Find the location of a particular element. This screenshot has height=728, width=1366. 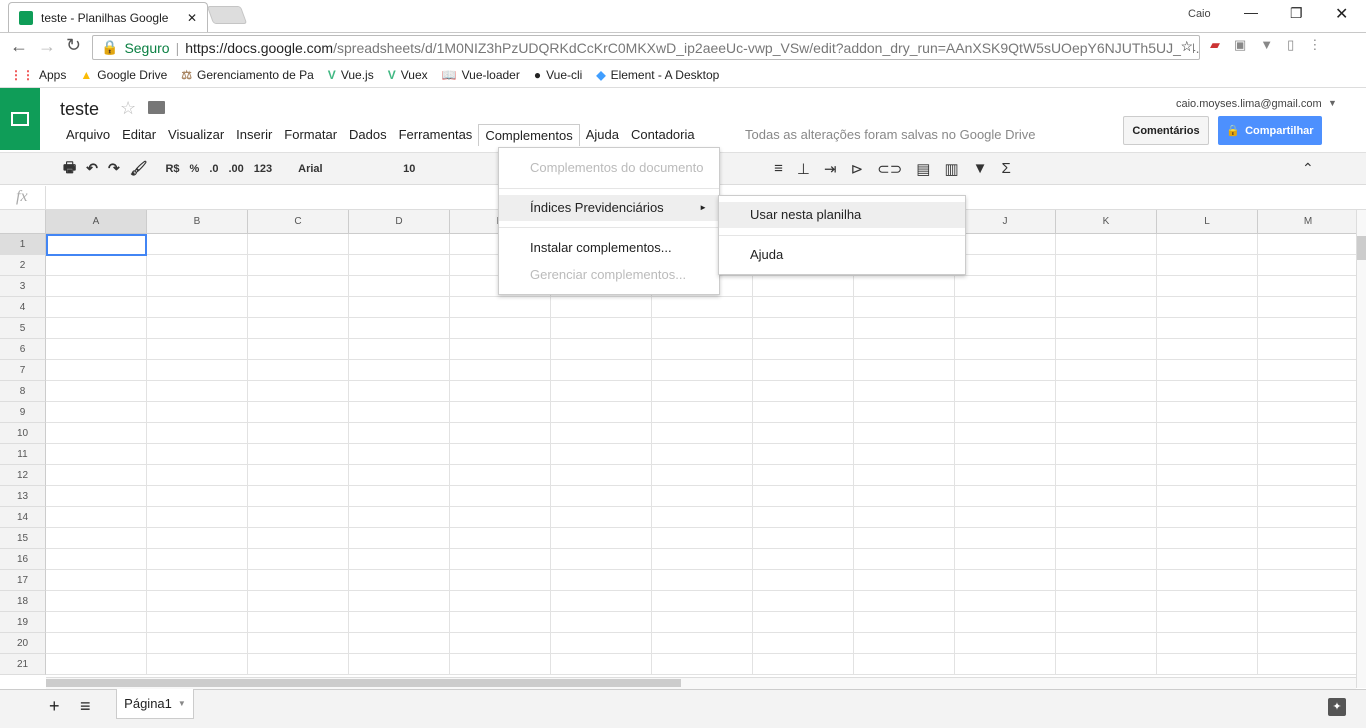

menu-item-help: Ajuda is located at coordinates (842, 255).